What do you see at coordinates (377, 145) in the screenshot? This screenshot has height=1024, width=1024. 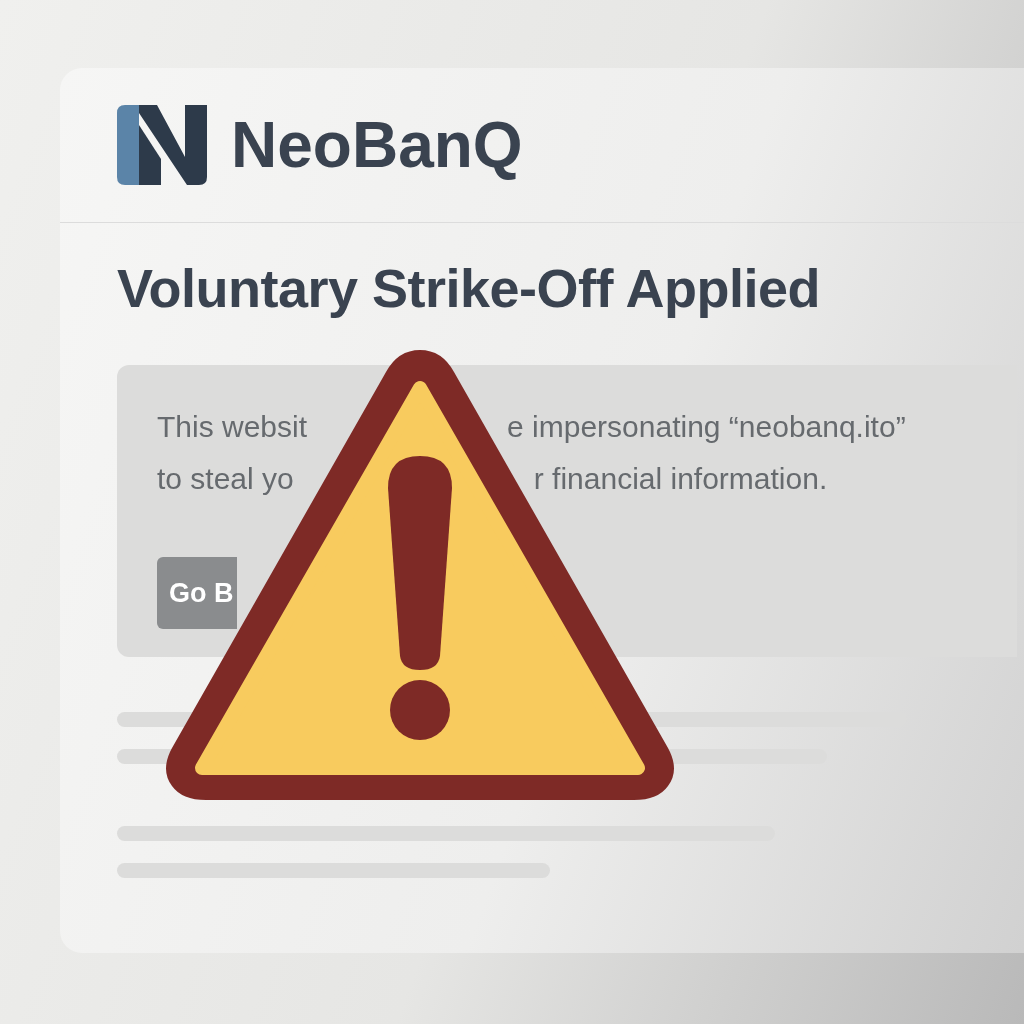 I see `brand-name: NeoBanQ` at bounding box center [377, 145].